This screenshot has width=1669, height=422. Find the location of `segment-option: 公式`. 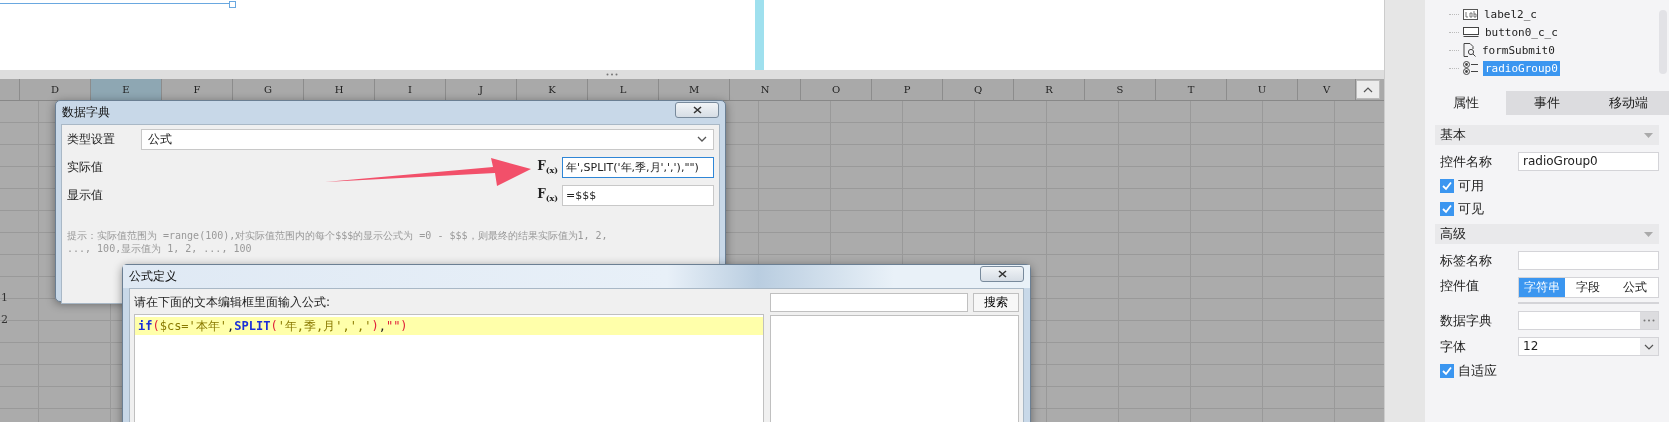

segment-option: 公式 is located at coordinates (1634, 287).